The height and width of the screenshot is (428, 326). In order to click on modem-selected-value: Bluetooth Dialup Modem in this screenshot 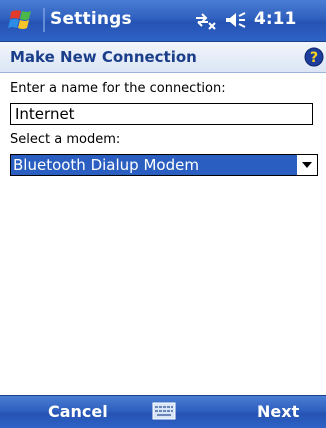, I will do `click(154, 165)`.